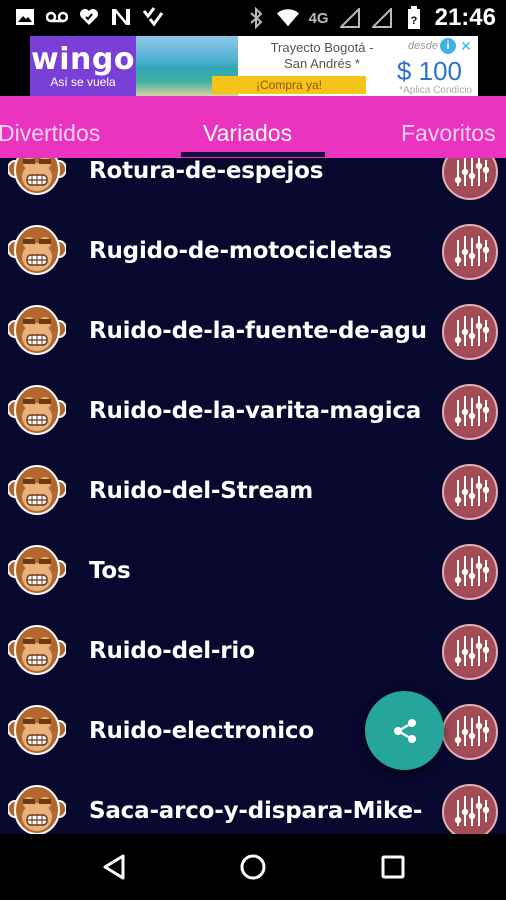  I want to click on sound-label: Saca-arco-y-dispara-Mike-, so click(255, 811).